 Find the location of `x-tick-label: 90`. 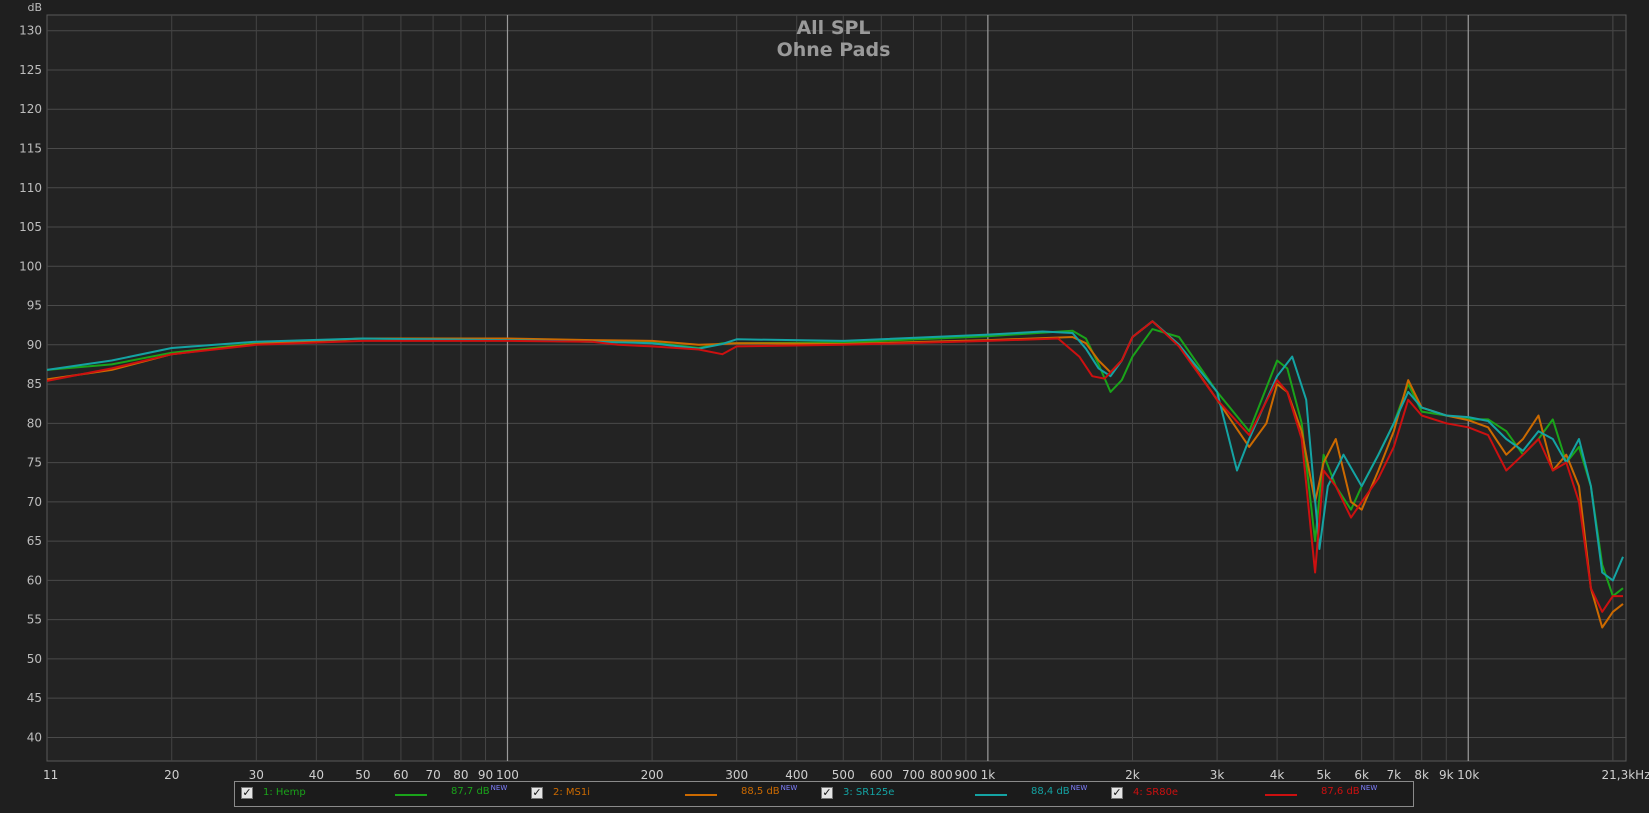

x-tick-label: 90 is located at coordinates (485, 775).